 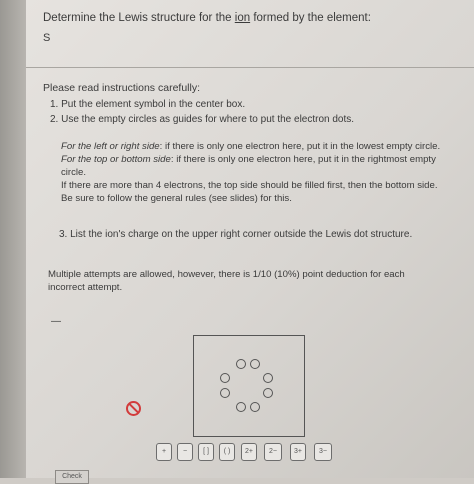 What do you see at coordinates (242, 18) in the screenshot?
I see `ion-link: ion` at bounding box center [242, 18].